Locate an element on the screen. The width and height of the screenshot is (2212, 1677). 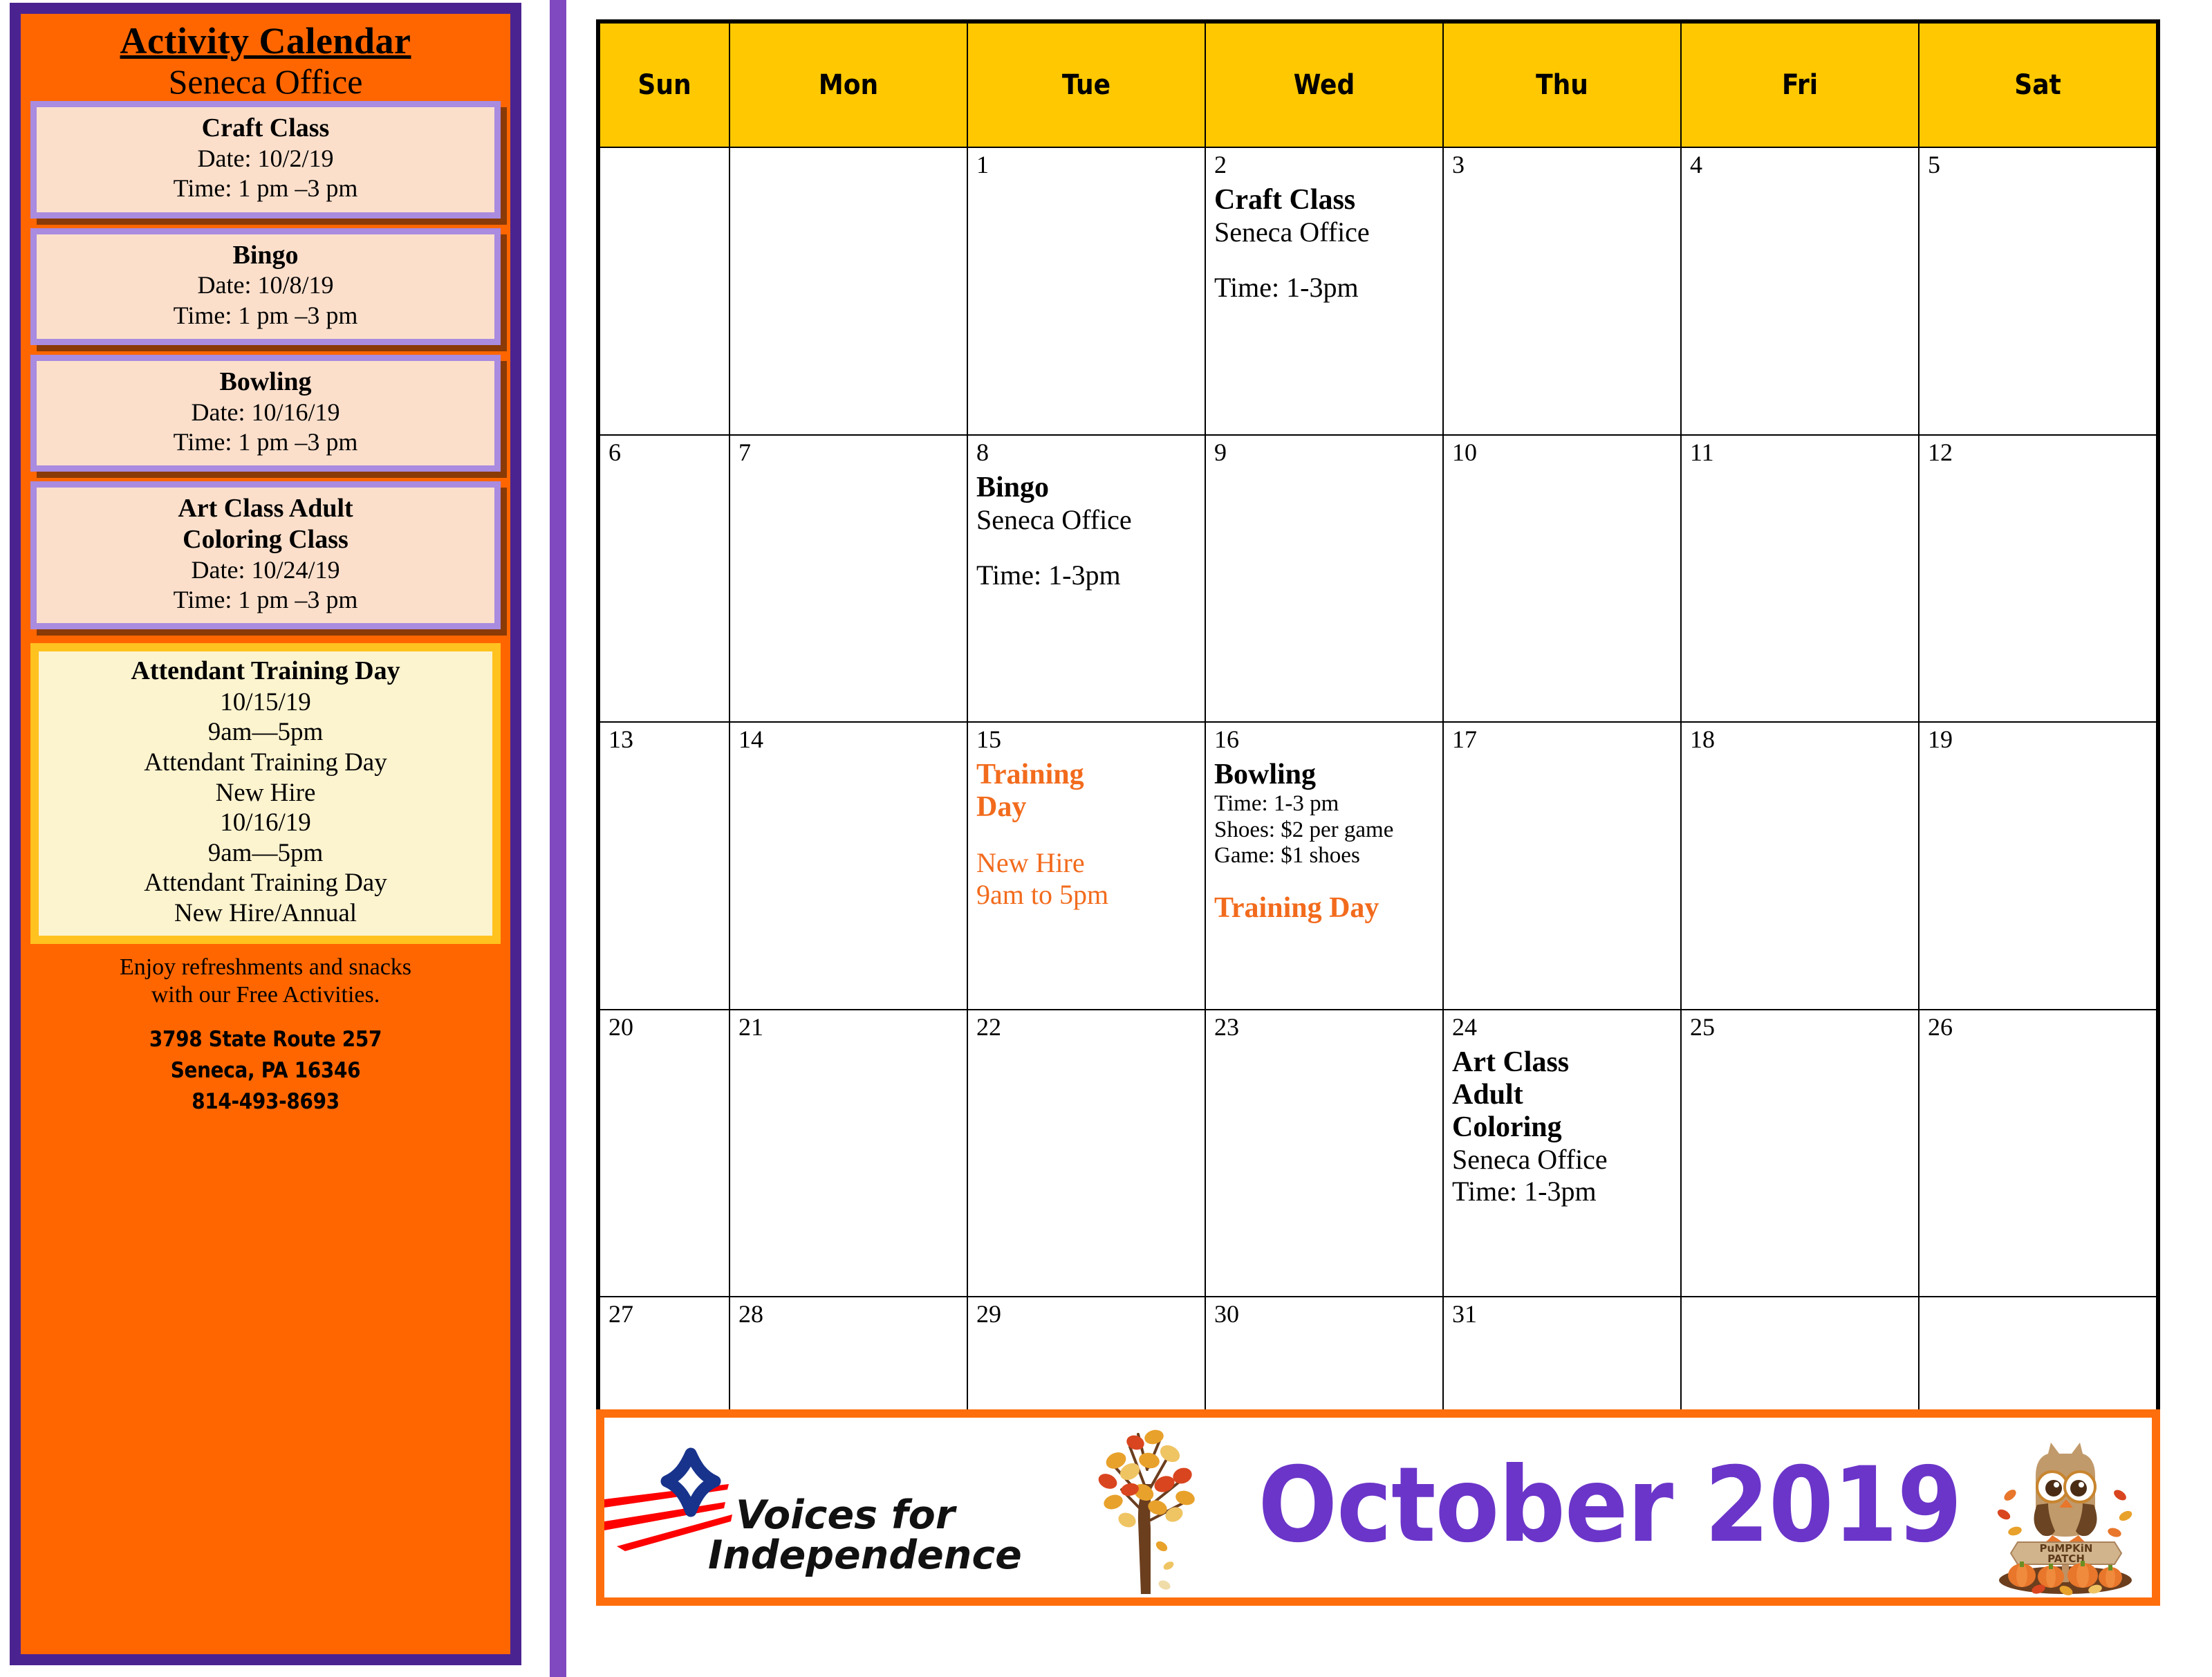
day-number: 5 is located at coordinates (1934, 165).